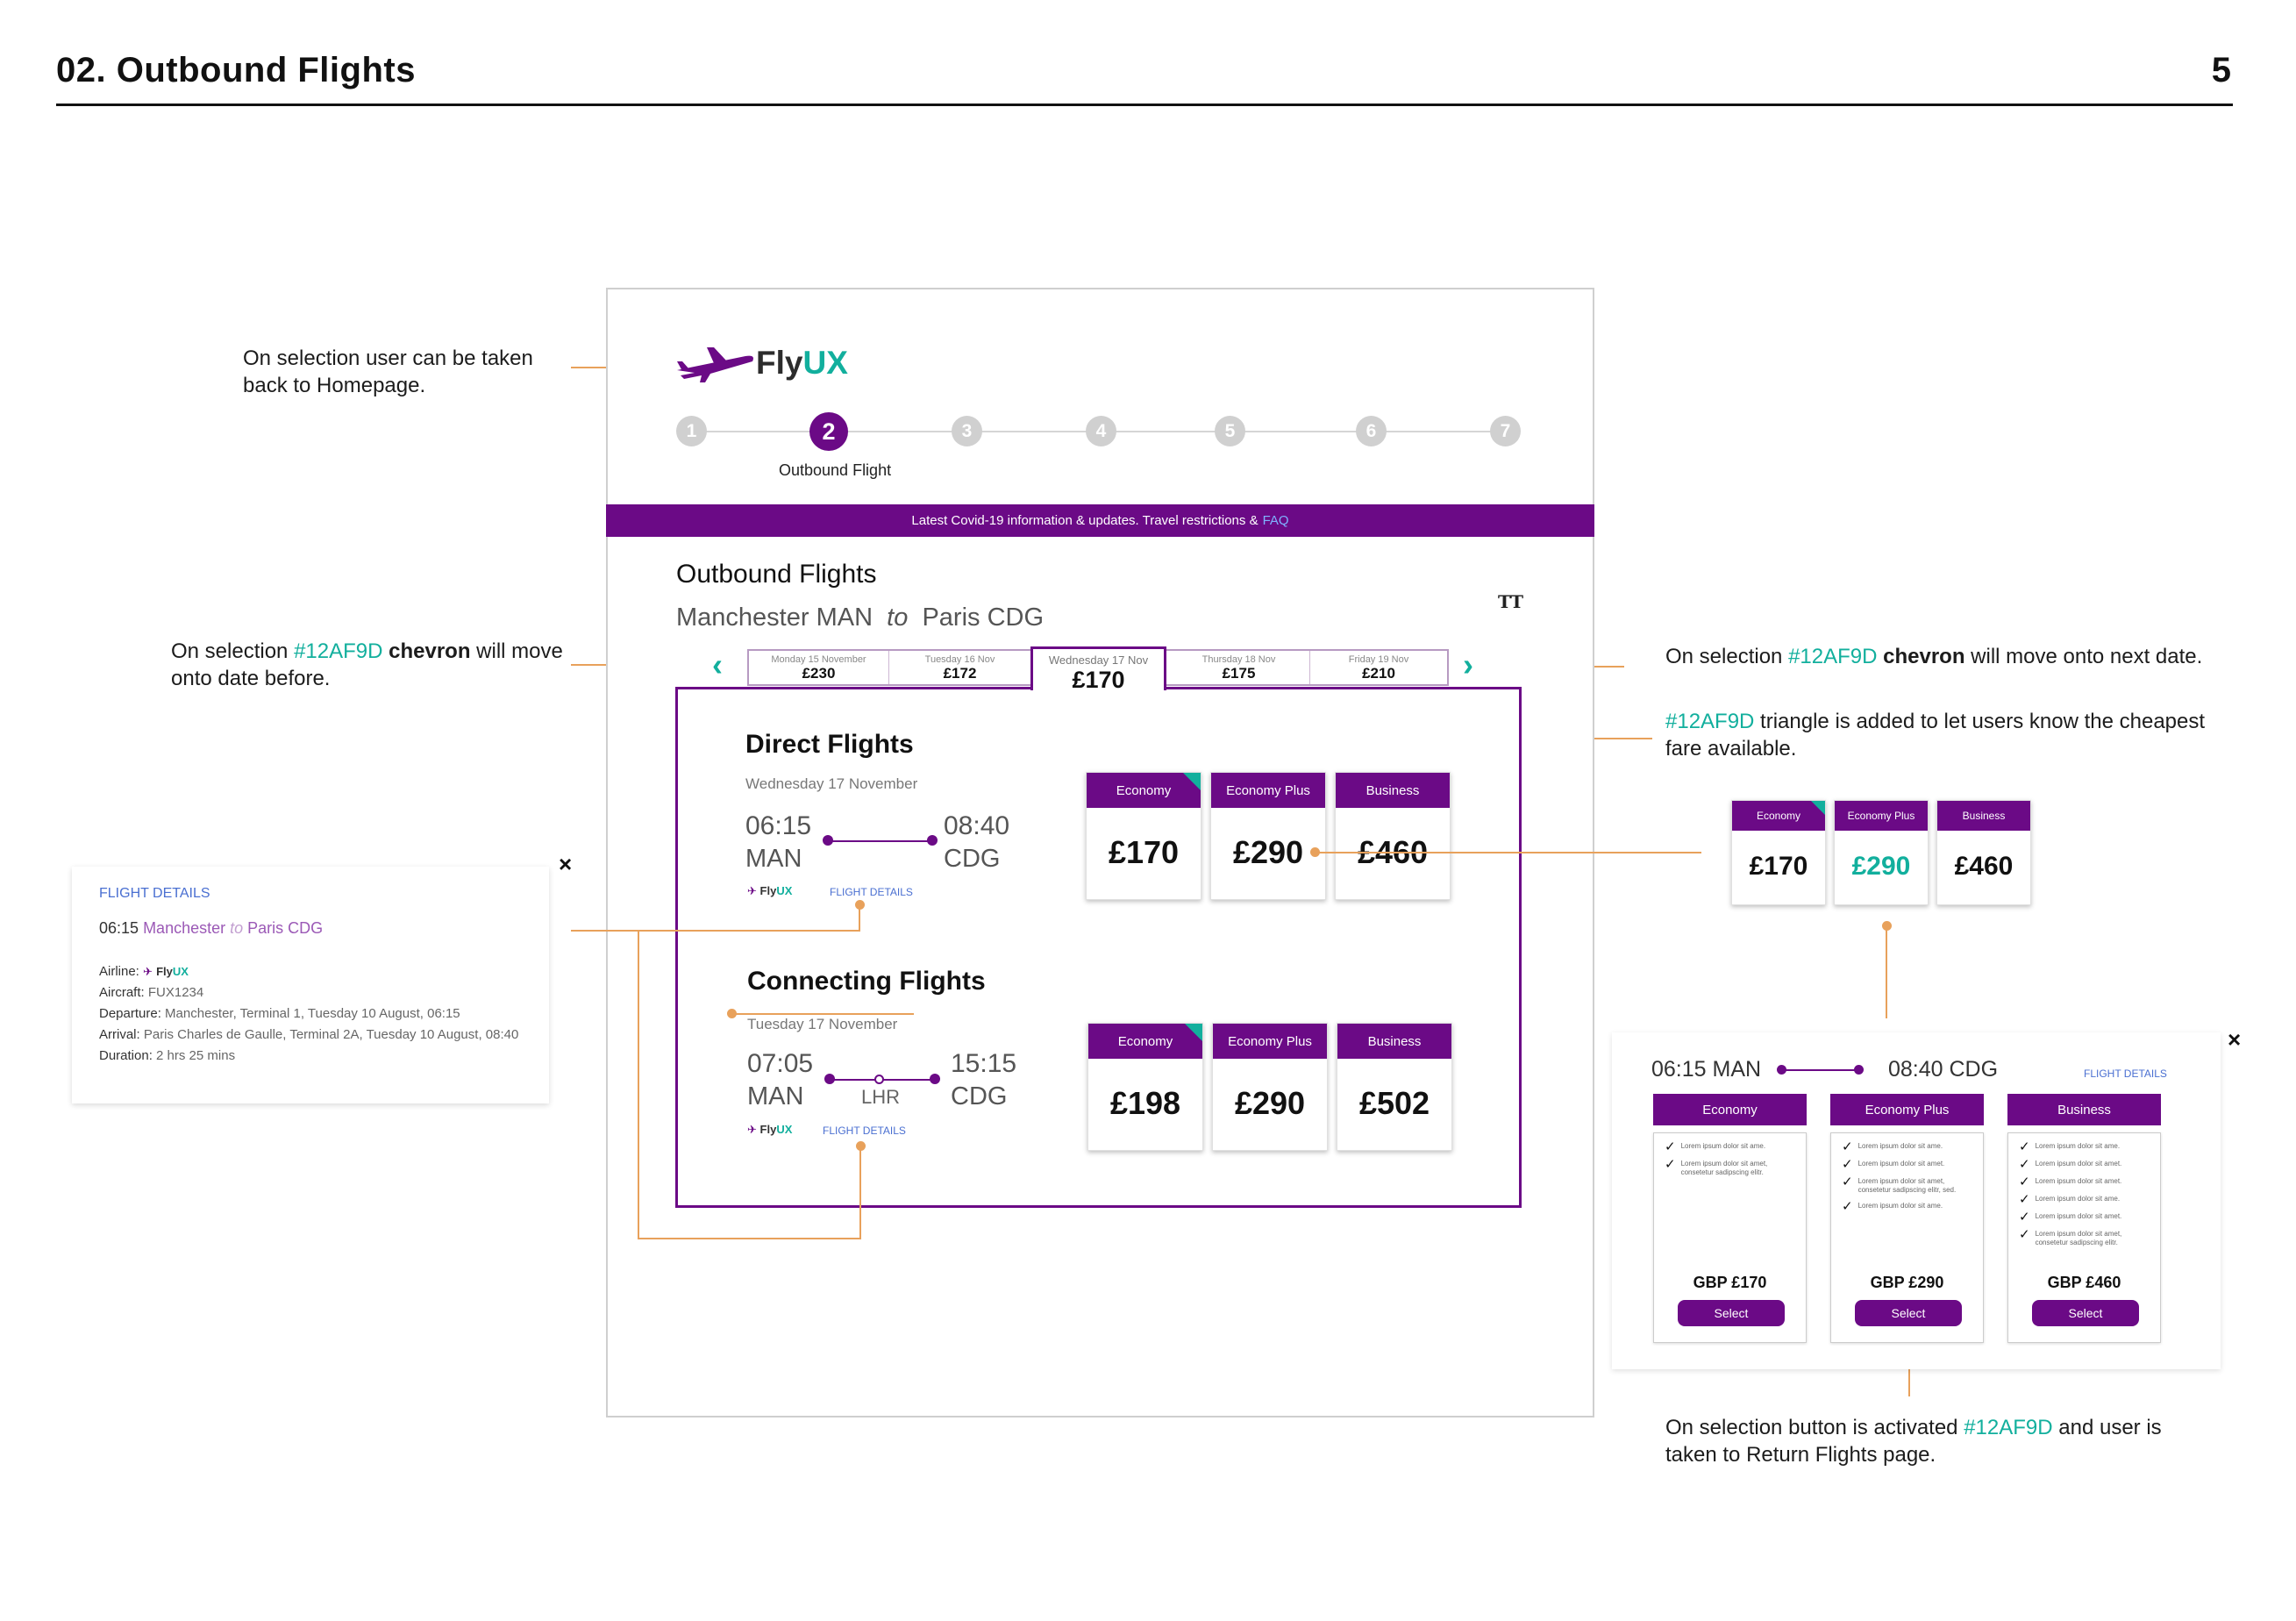  I want to click on expanded-dep: 06:15 MAN, so click(1706, 1069).